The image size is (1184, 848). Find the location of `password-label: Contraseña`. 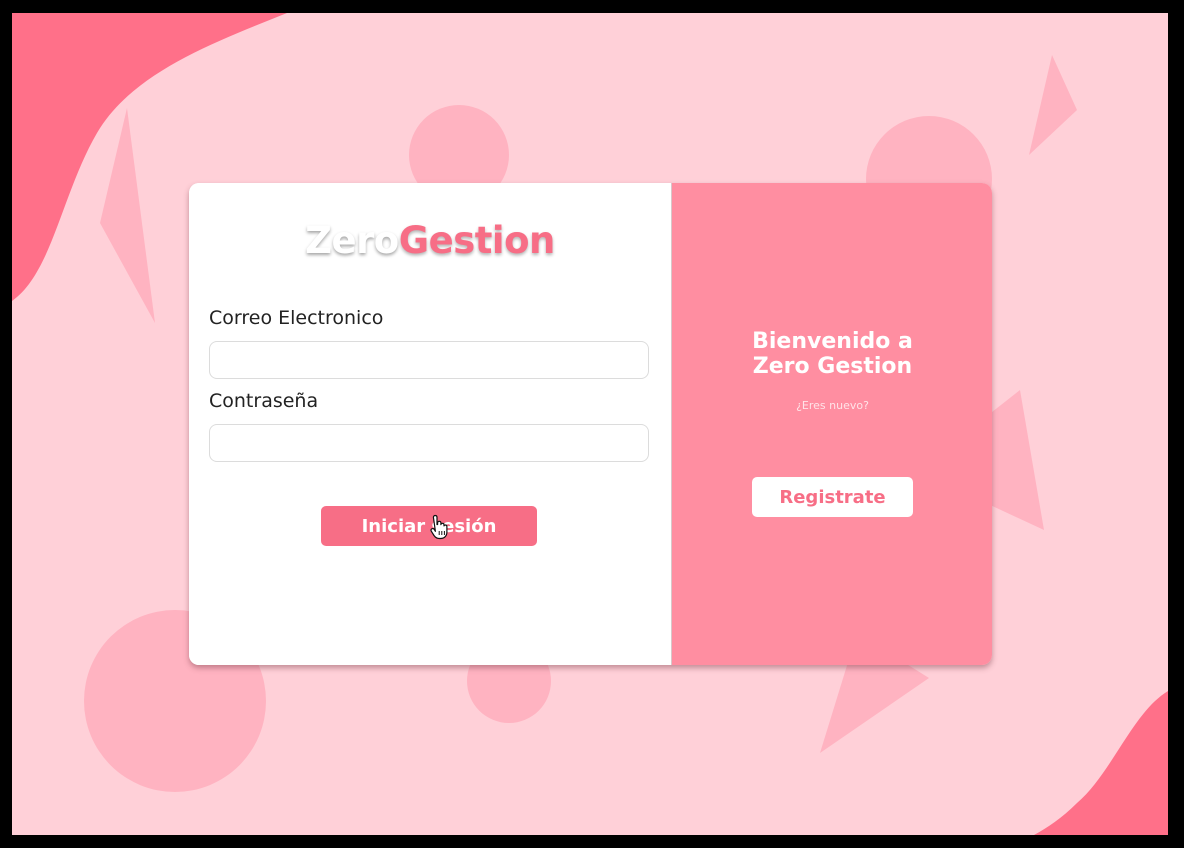

password-label: Contraseña is located at coordinates (264, 401).